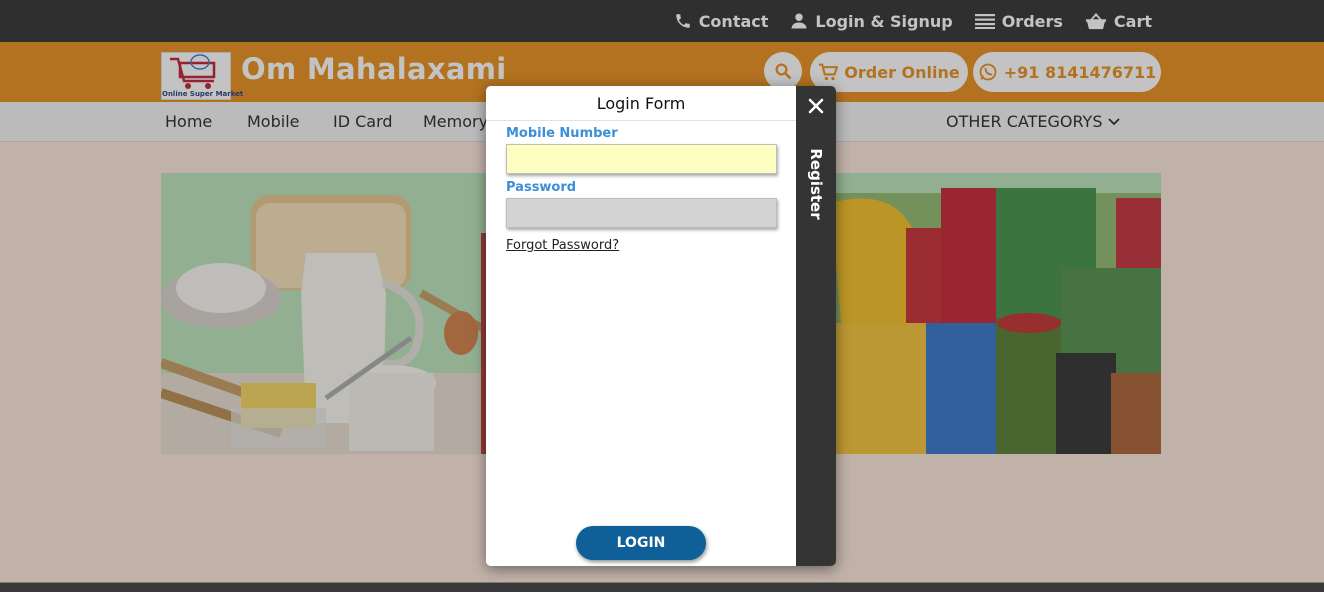 The image size is (1324, 592). What do you see at coordinates (541, 187) in the screenshot?
I see `password-label: Password` at bounding box center [541, 187].